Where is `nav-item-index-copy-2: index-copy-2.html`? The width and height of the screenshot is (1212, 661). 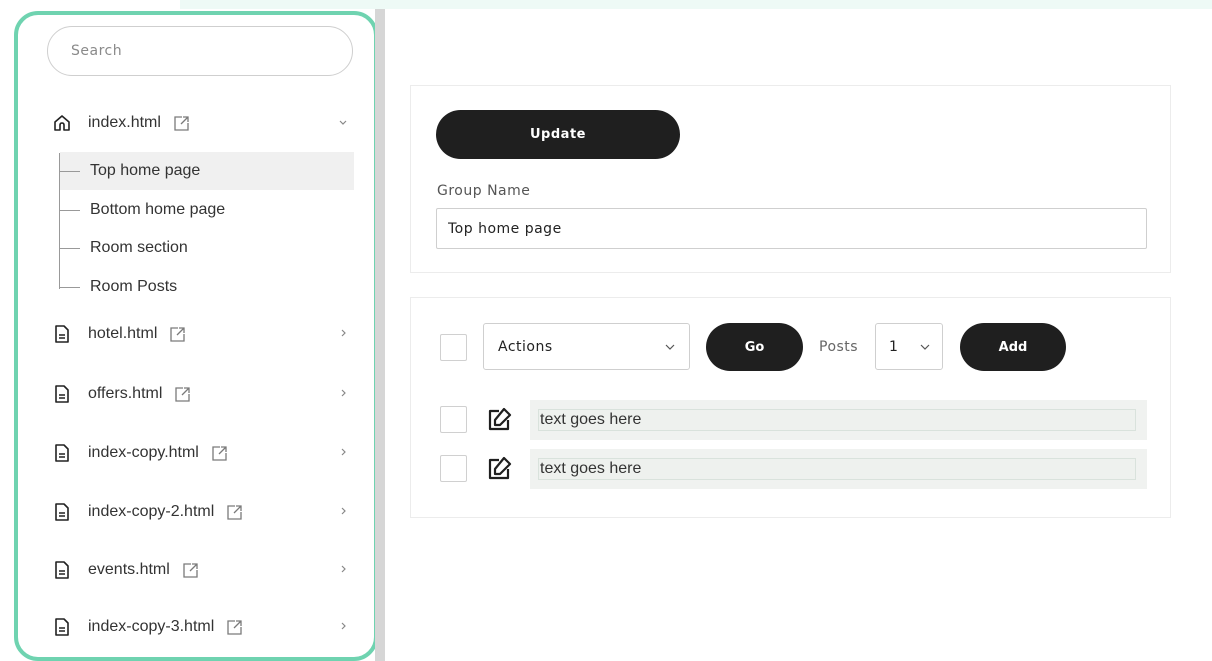 nav-item-index-copy-2: index-copy-2.html is located at coordinates (207, 512).